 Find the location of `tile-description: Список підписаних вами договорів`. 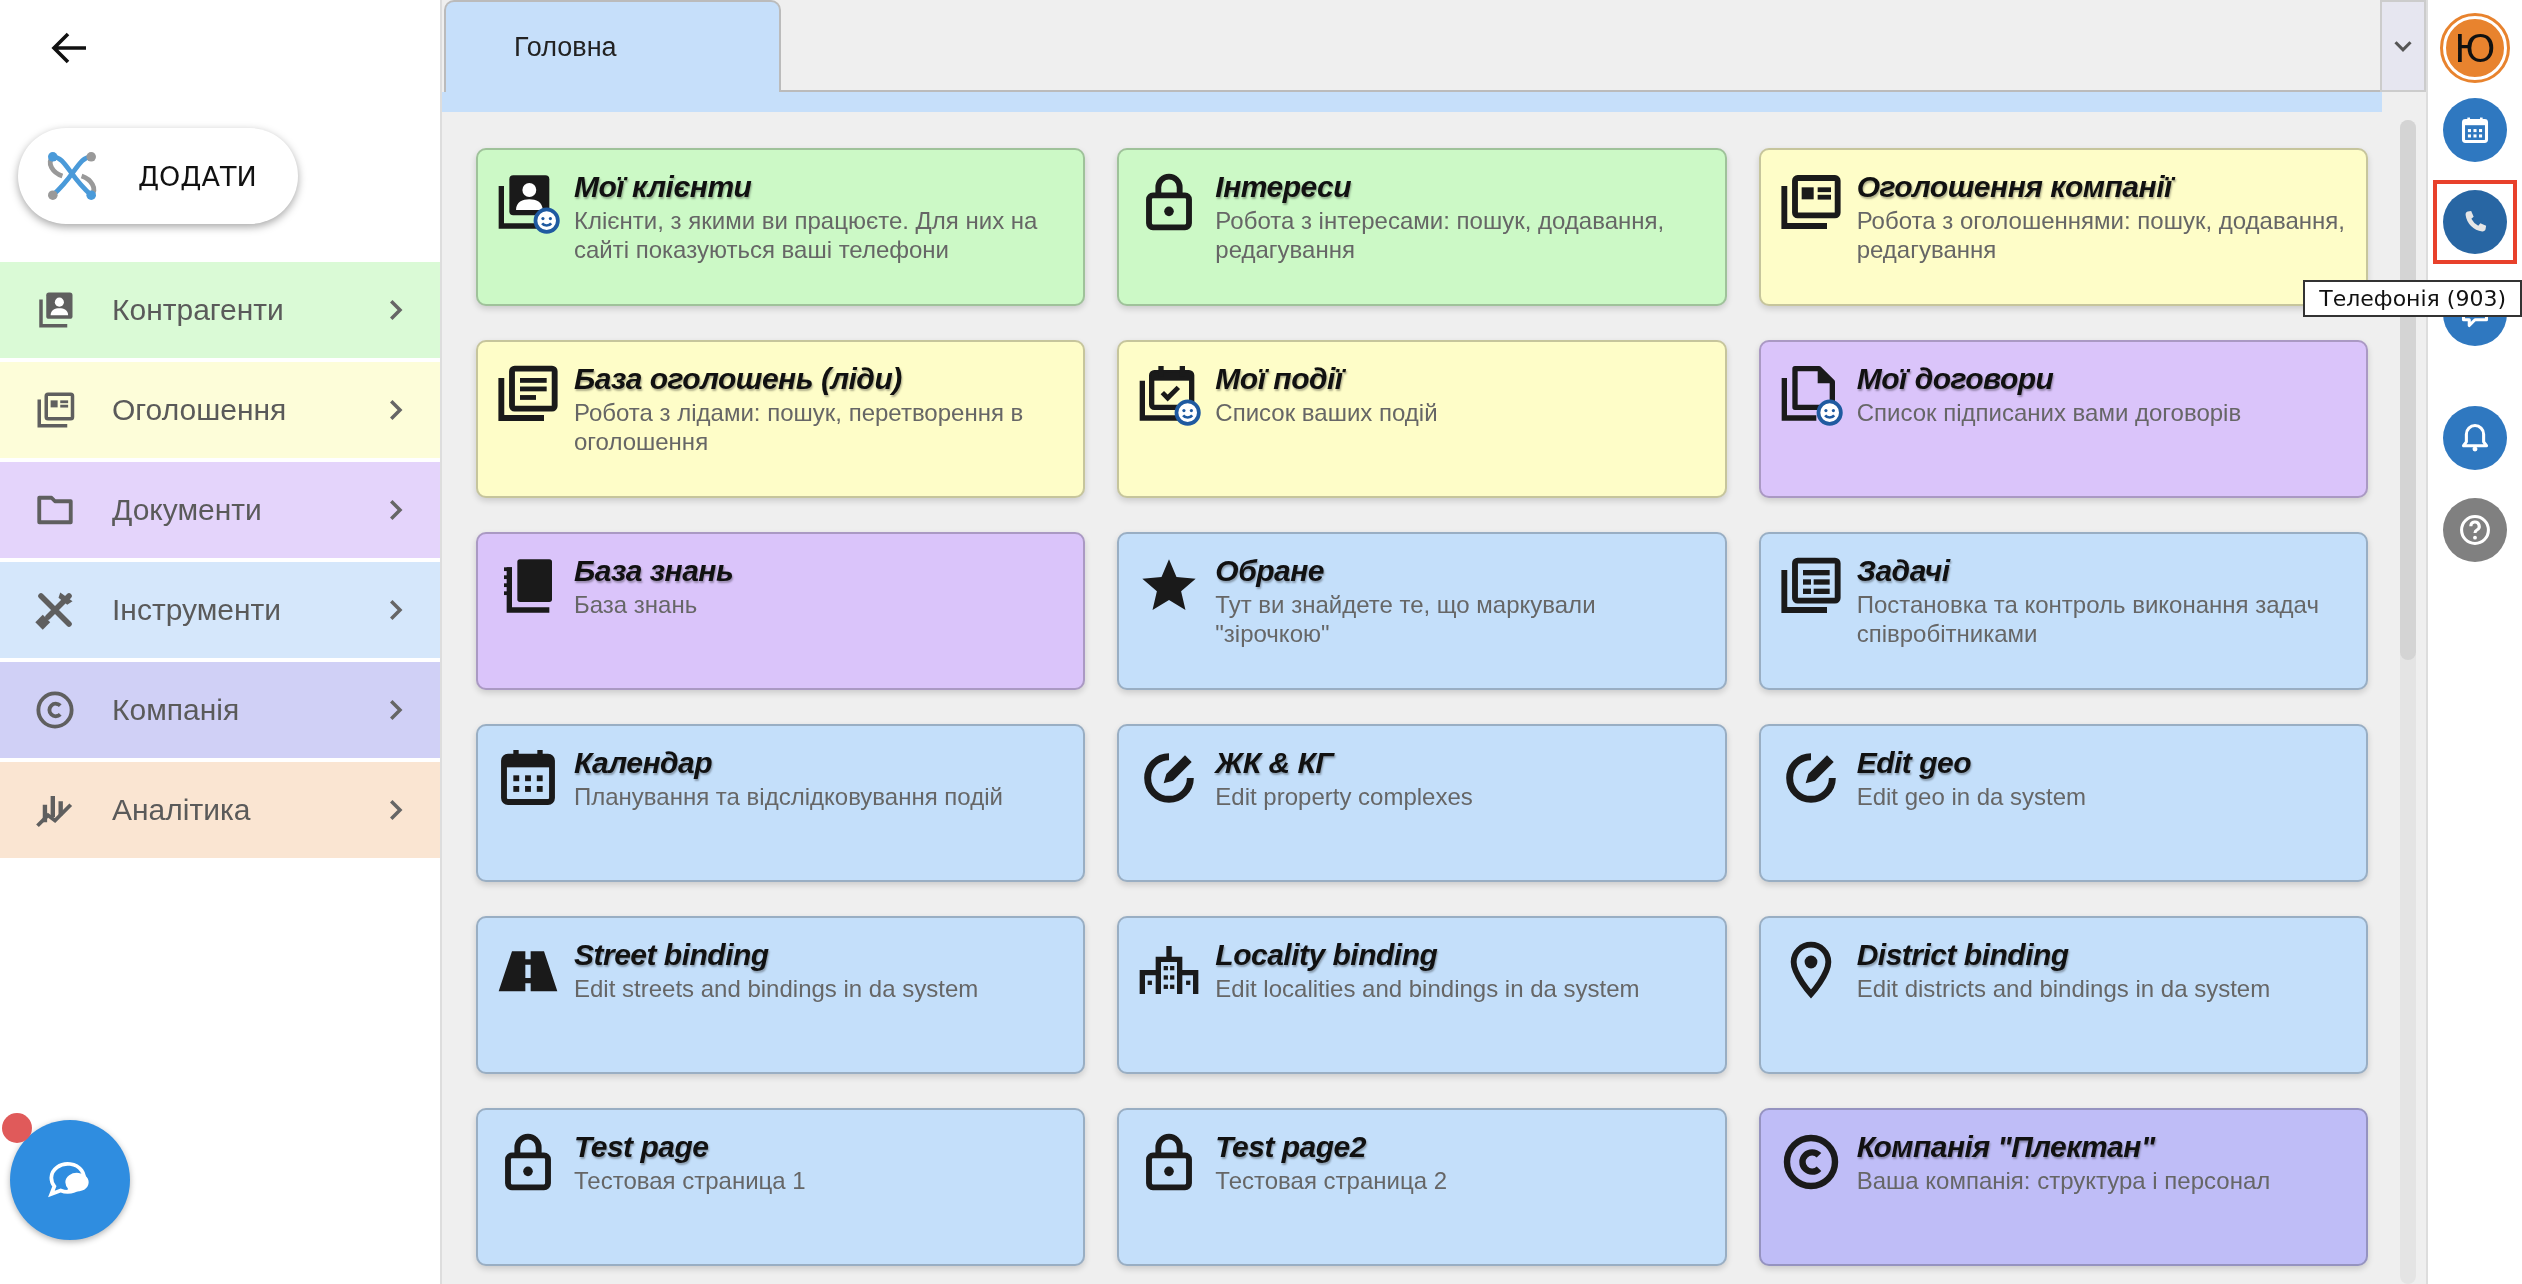

tile-description: Список підписаних вами договорів is located at coordinates (2049, 413).